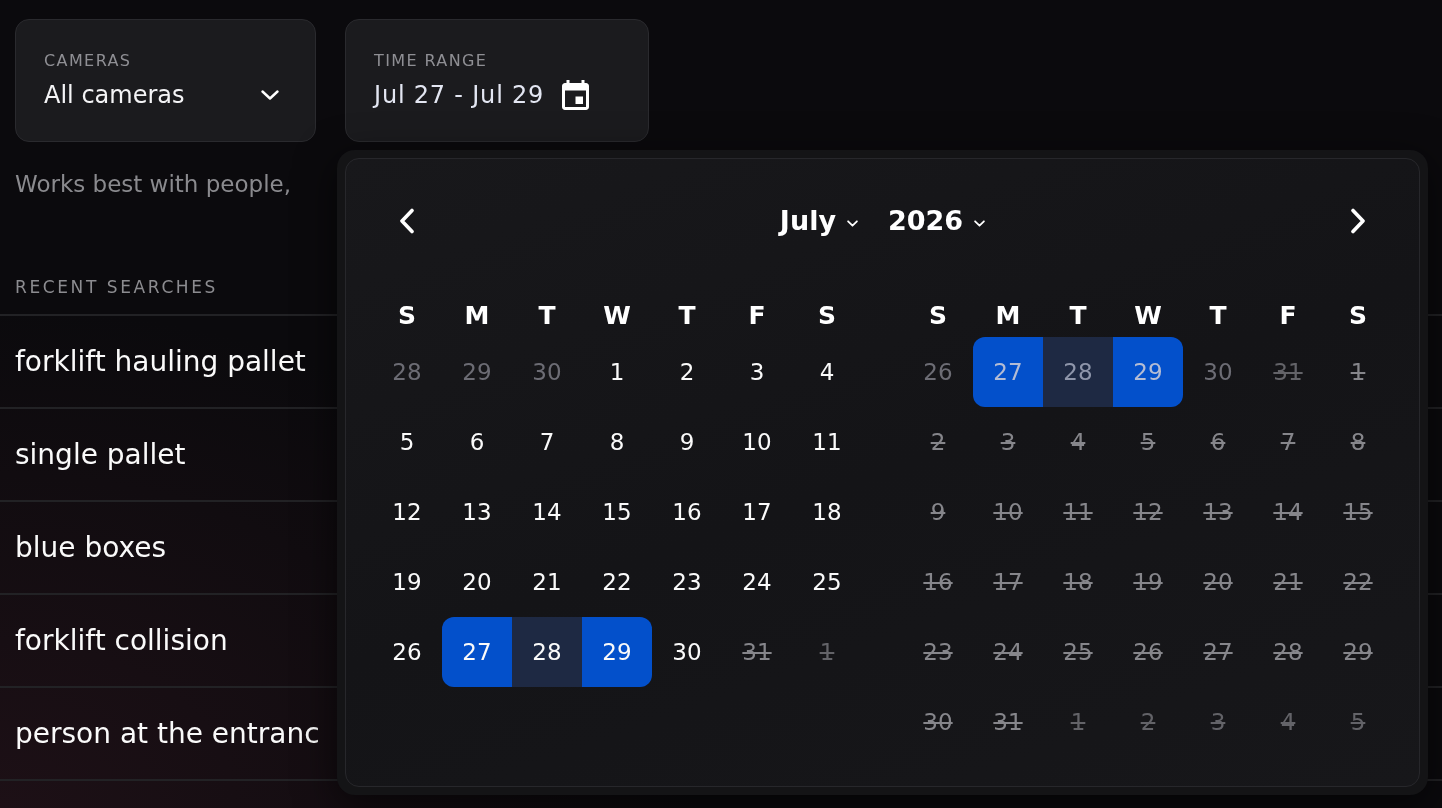  What do you see at coordinates (827, 442) in the screenshot?
I see `calendar-day: 11` at bounding box center [827, 442].